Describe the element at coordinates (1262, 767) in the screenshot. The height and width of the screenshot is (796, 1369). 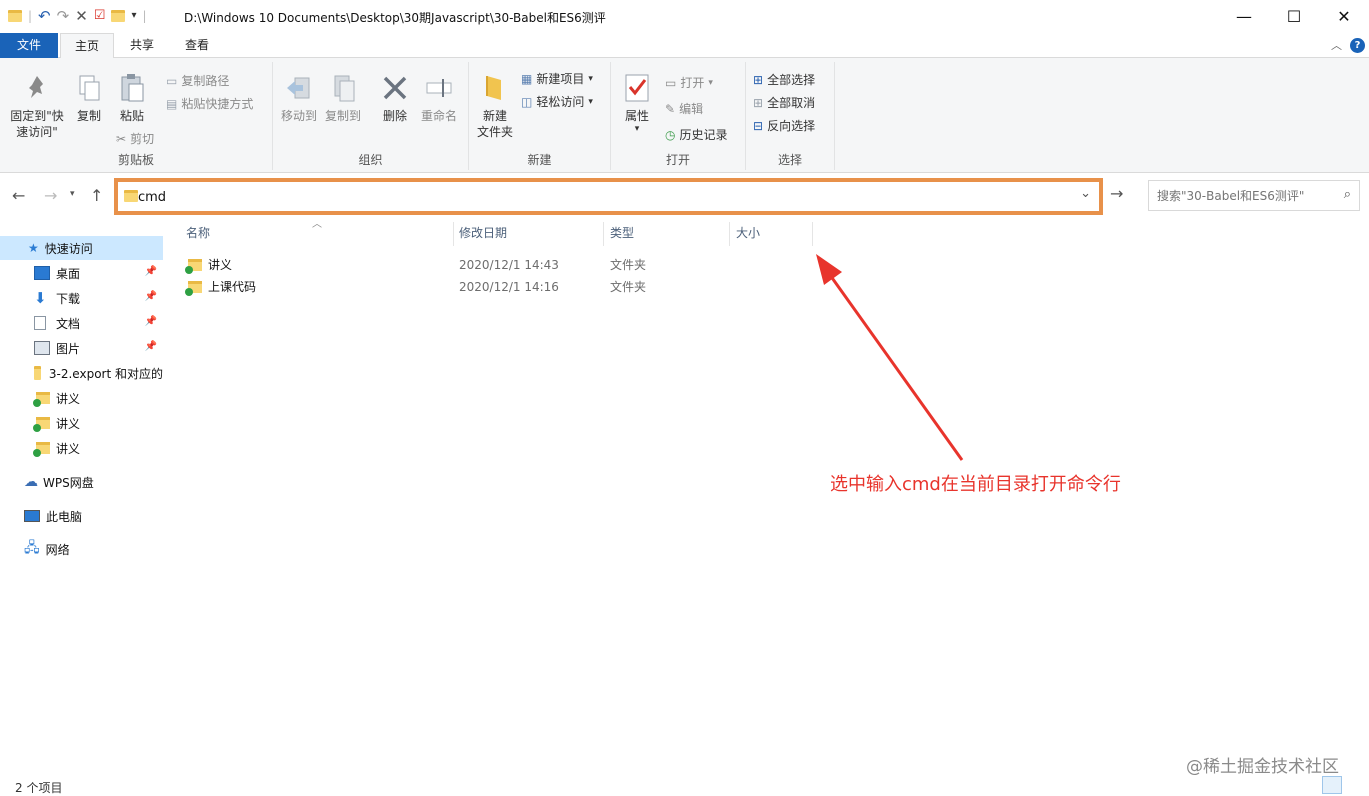
I see `watermark: @稀土掘金技术社区` at that location.